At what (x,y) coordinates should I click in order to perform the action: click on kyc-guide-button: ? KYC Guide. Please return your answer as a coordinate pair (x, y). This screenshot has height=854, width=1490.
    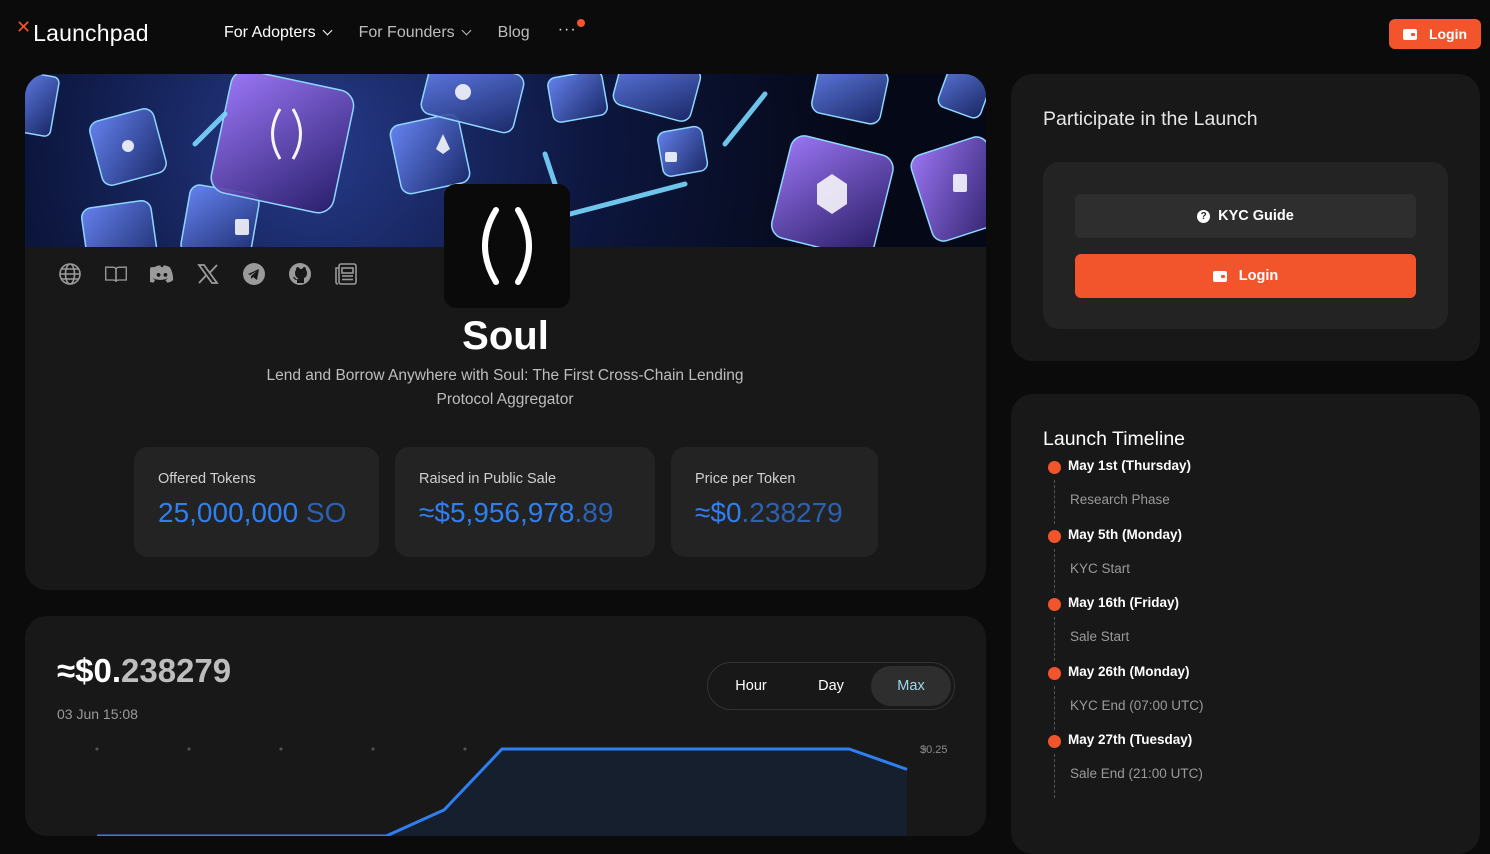
    Looking at the image, I should click on (1245, 216).